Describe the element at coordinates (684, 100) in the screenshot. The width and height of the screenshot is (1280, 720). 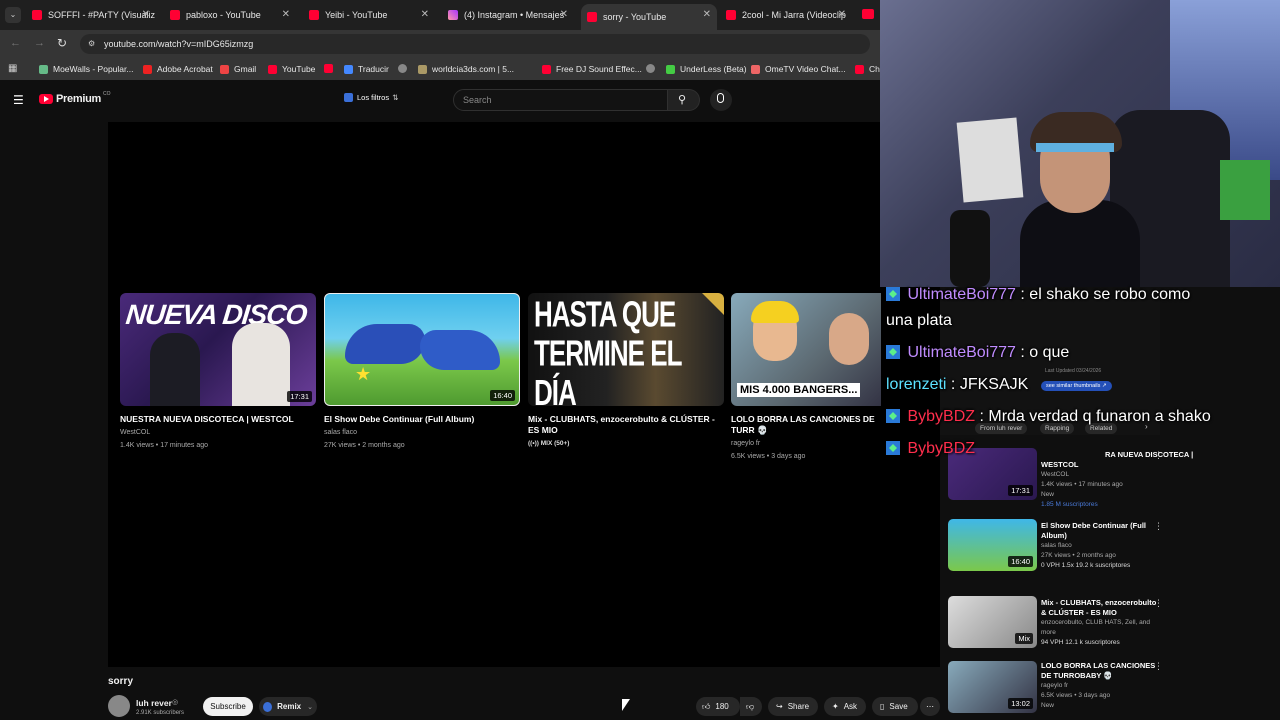
I see `search-button: ⚲` at that location.